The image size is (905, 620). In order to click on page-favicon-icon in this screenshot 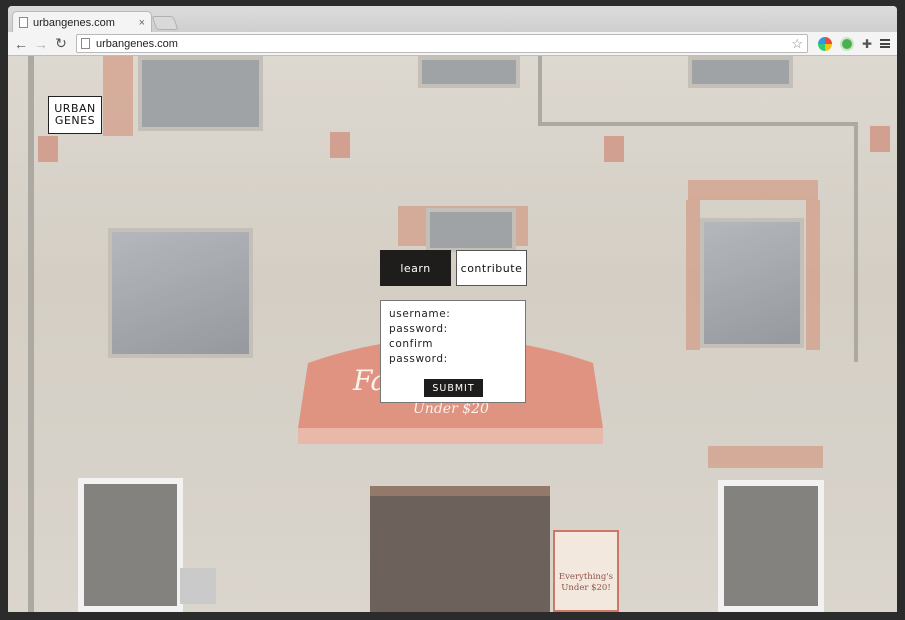, I will do `click(23, 22)`.